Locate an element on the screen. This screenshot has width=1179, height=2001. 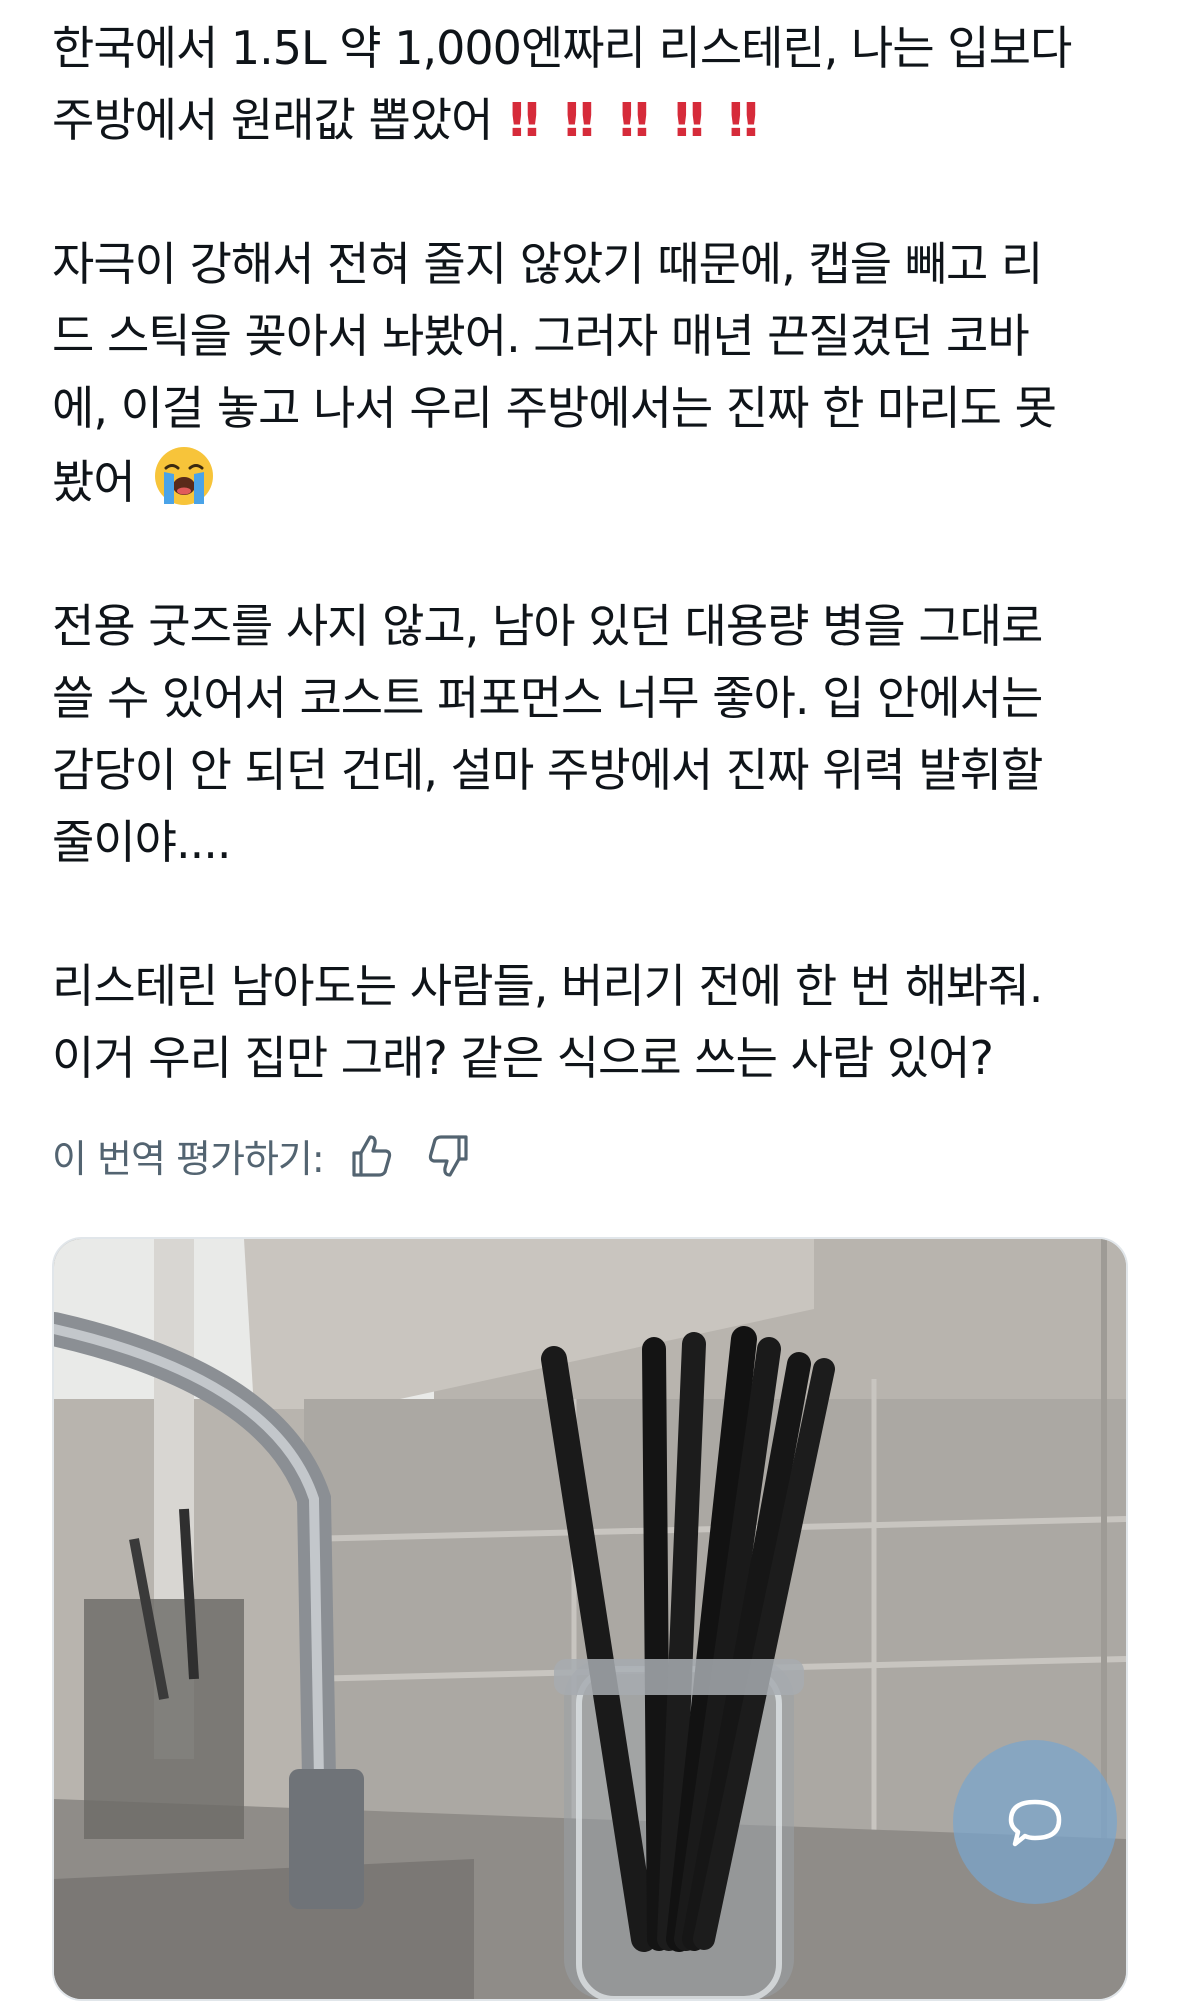
chat-floating-button is located at coordinates (1035, 1822).